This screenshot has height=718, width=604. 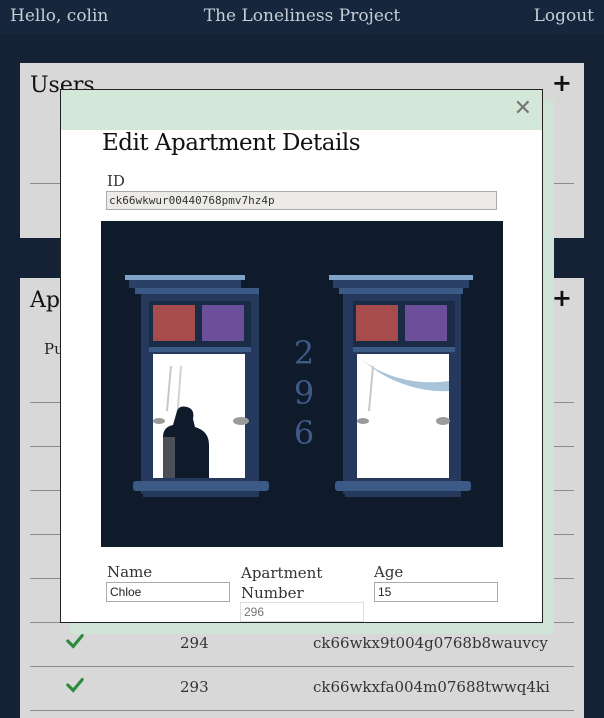 I want to click on name-label: Name, so click(x=130, y=572).